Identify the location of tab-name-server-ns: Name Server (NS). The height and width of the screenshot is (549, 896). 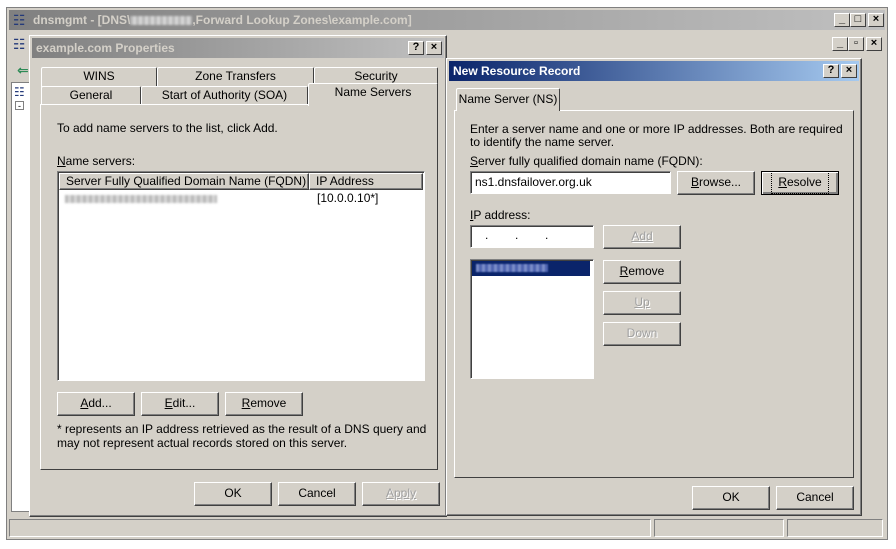
(508, 99).